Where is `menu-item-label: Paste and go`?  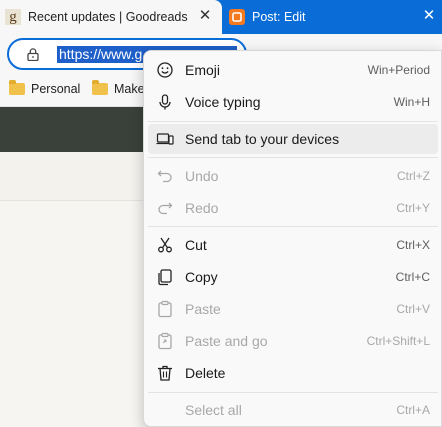
menu-item-label: Paste and go is located at coordinates (226, 341).